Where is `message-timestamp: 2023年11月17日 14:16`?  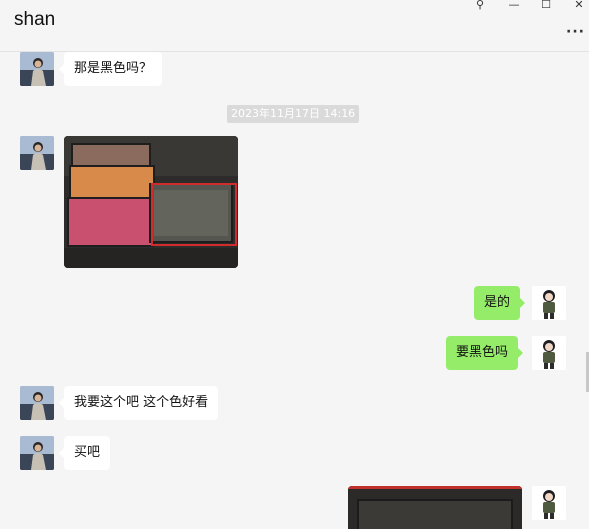
message-timestamp: 2023年11月17日 14:16 is located at coordinates (293, 114).